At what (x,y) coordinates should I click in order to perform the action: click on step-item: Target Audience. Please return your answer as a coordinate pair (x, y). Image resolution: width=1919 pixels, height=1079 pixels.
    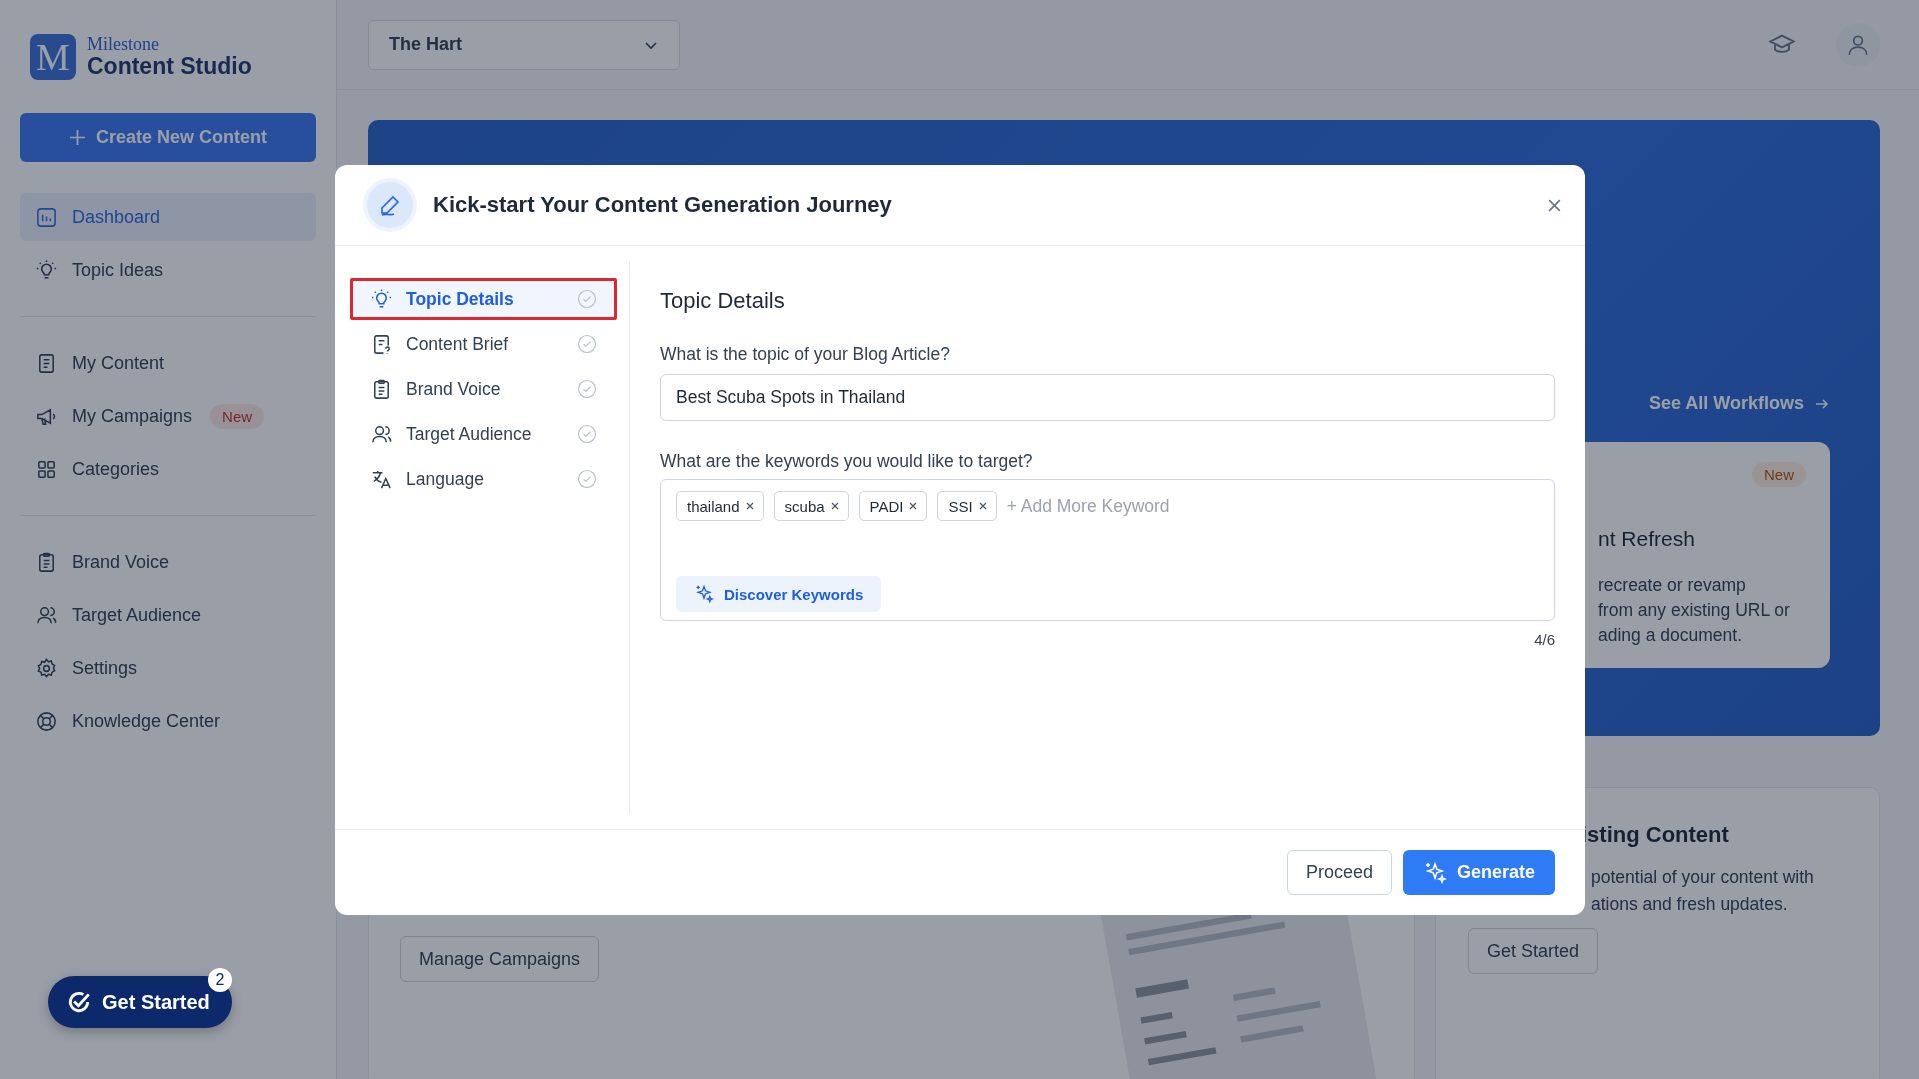
    Looking at the image, I should click on (483, 434).